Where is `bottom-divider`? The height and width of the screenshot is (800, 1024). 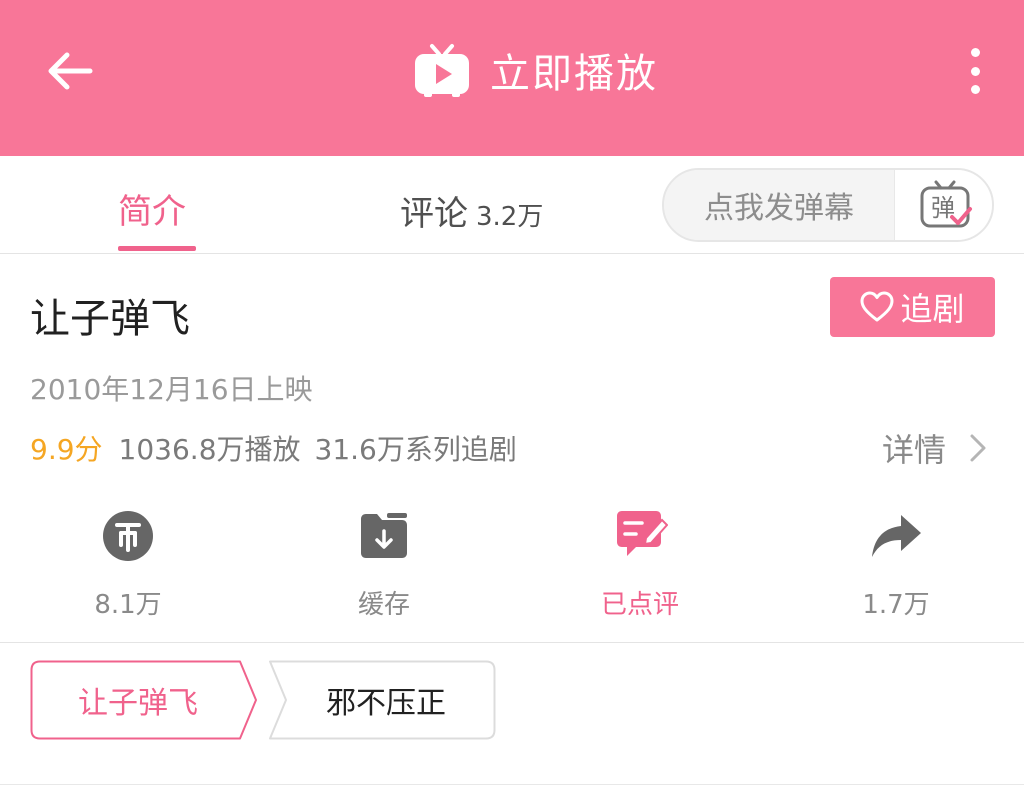
bottom-divider is located at coordinates (512, 784).